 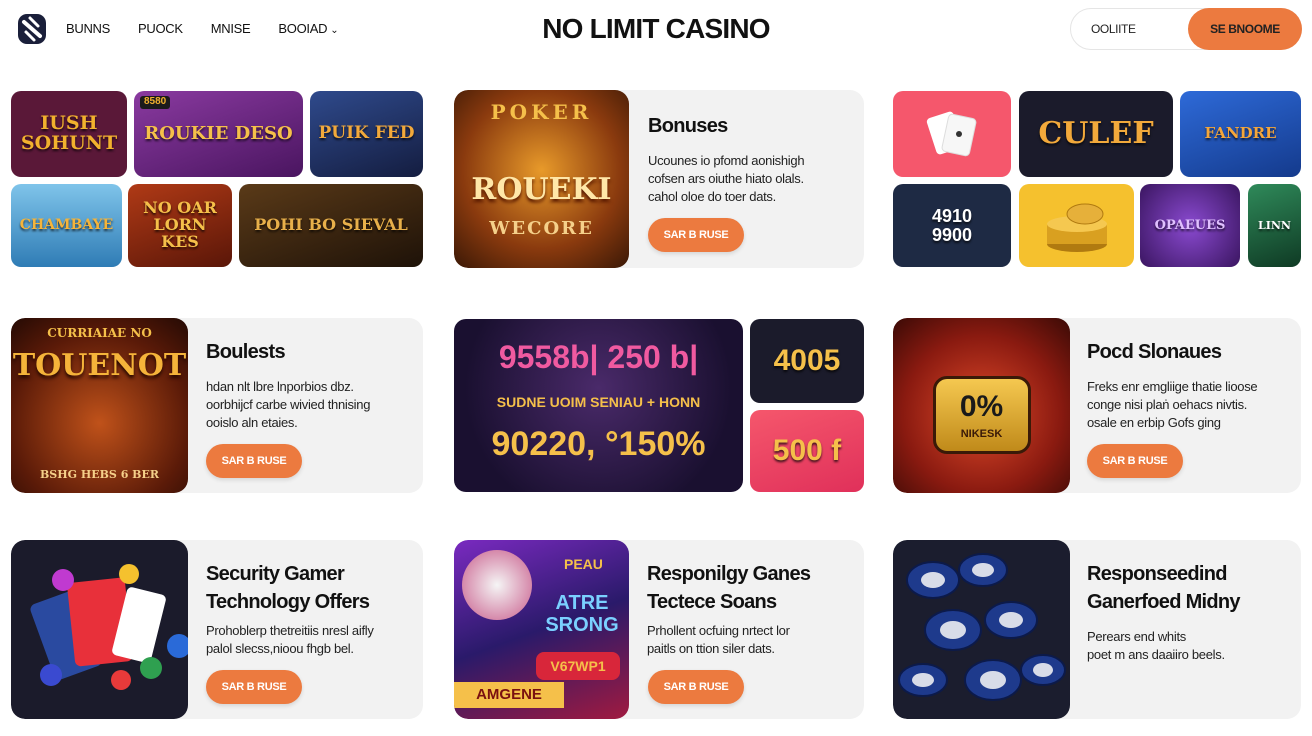 I want to click on card-title-line: Ganerfoed Midny, so click(x=1164, y=602).